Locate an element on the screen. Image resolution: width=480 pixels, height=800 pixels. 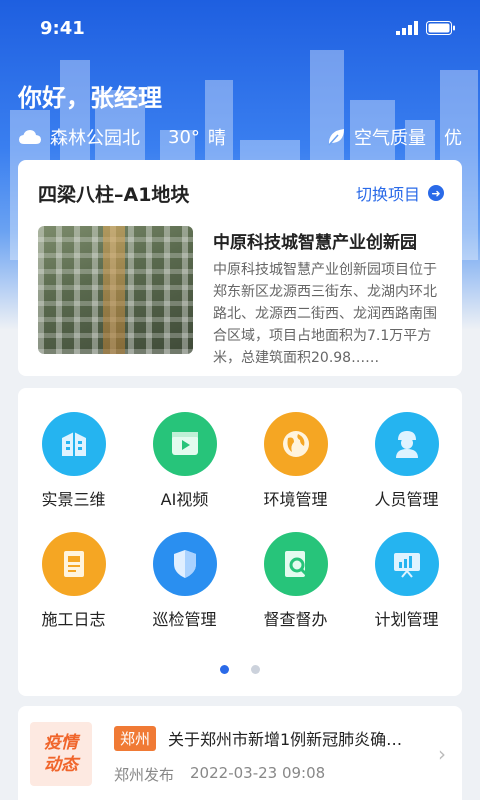
temperature-label: 30° is located at coordinates (184, 137).